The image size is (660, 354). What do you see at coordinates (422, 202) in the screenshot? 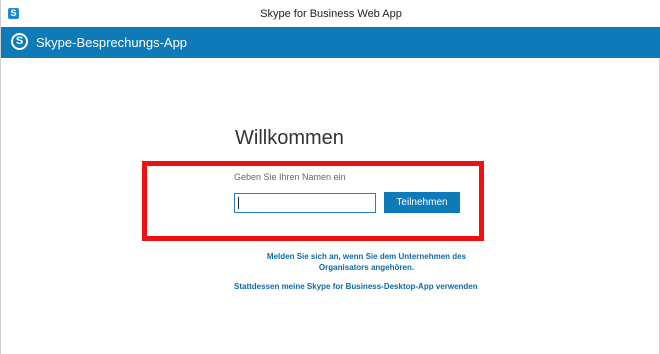
I see `join-button: Teilnehmen` at bounding box center [422, 202].